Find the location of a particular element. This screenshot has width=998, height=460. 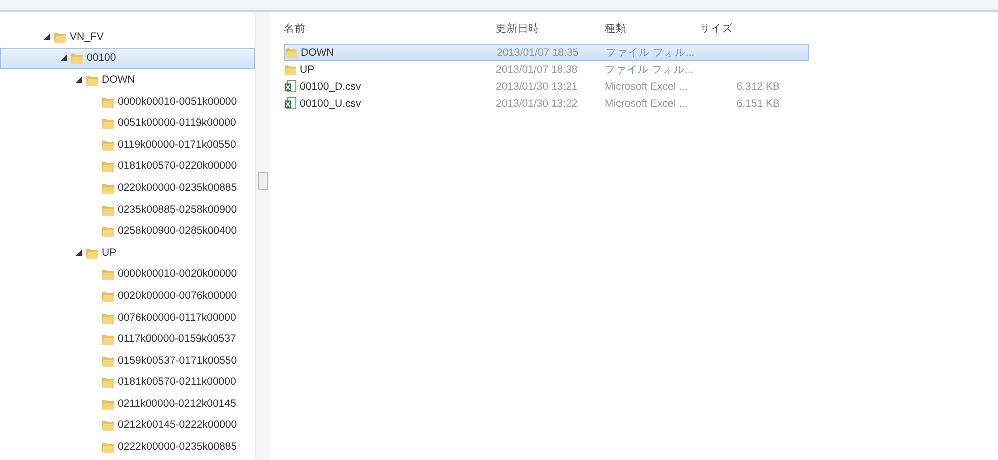

scrollbar-thumb is located at coordinates (263, 181).